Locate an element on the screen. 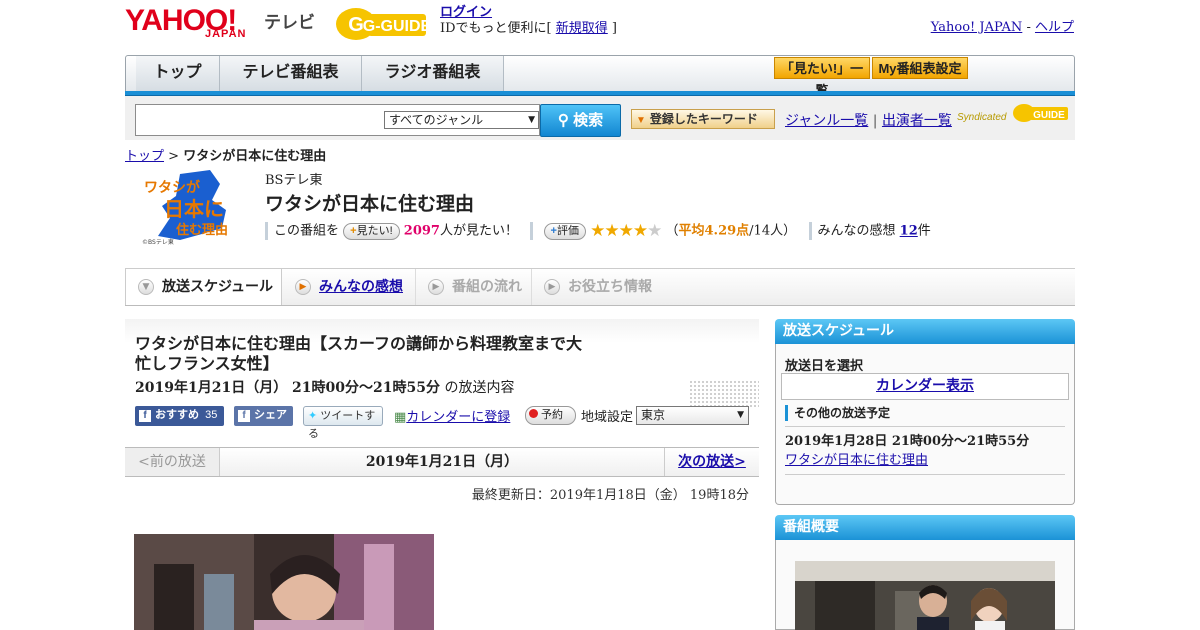  gguide-logo: G G-GUIDE is located at coordinates (382, 24).